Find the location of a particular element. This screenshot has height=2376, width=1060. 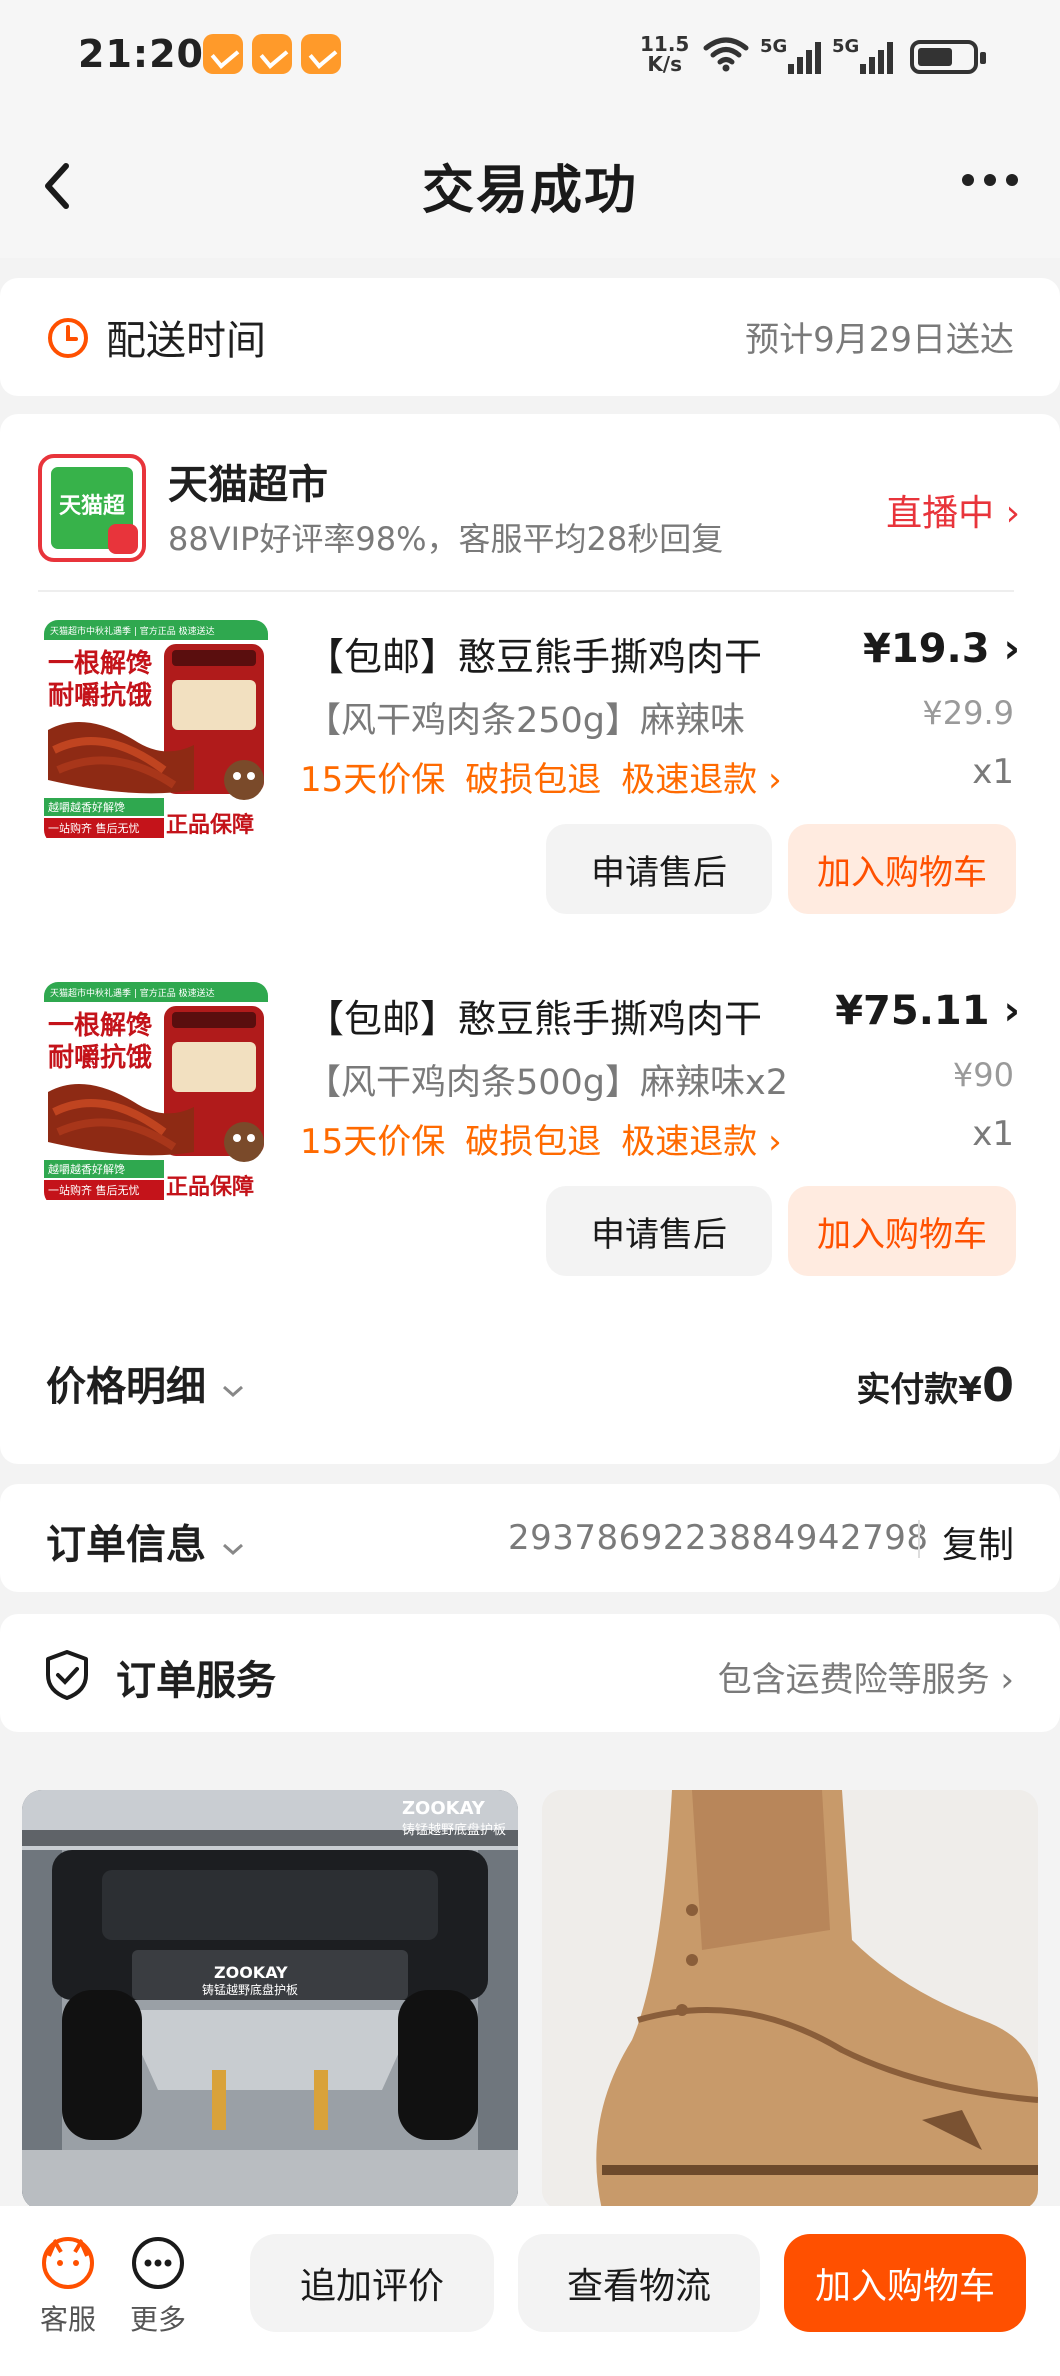

paid-amount: 实付款¥0 is located at coordinates (935, 1385).